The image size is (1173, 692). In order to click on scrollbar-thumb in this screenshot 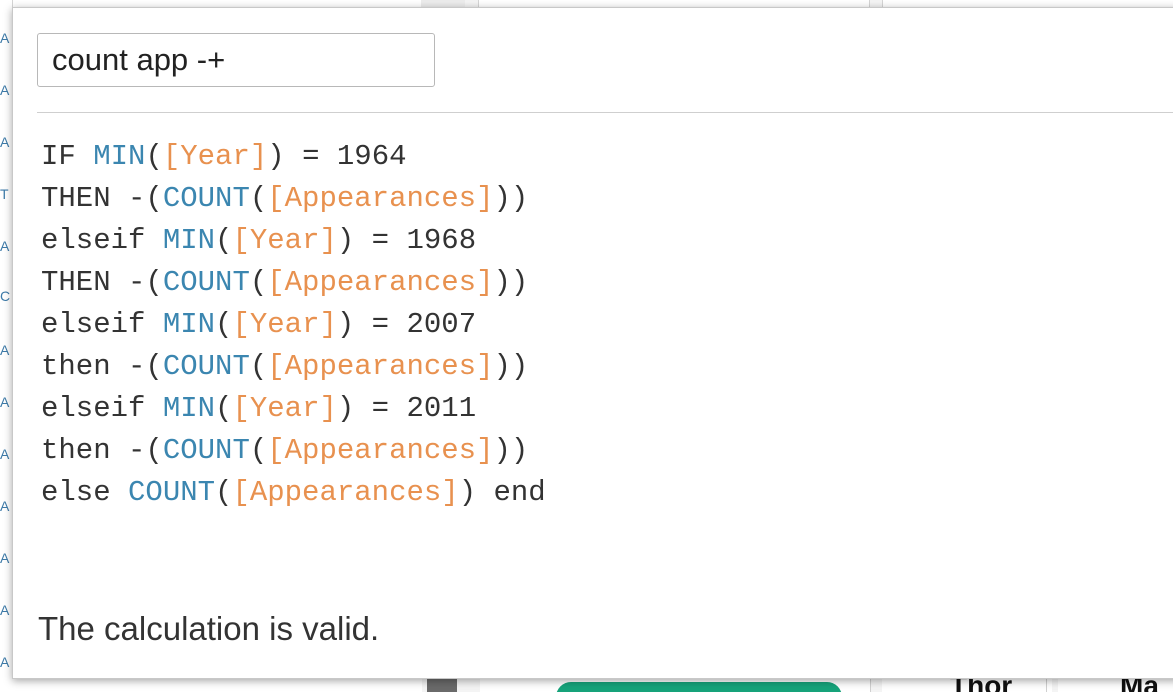, I will do `click(442, 685)`.